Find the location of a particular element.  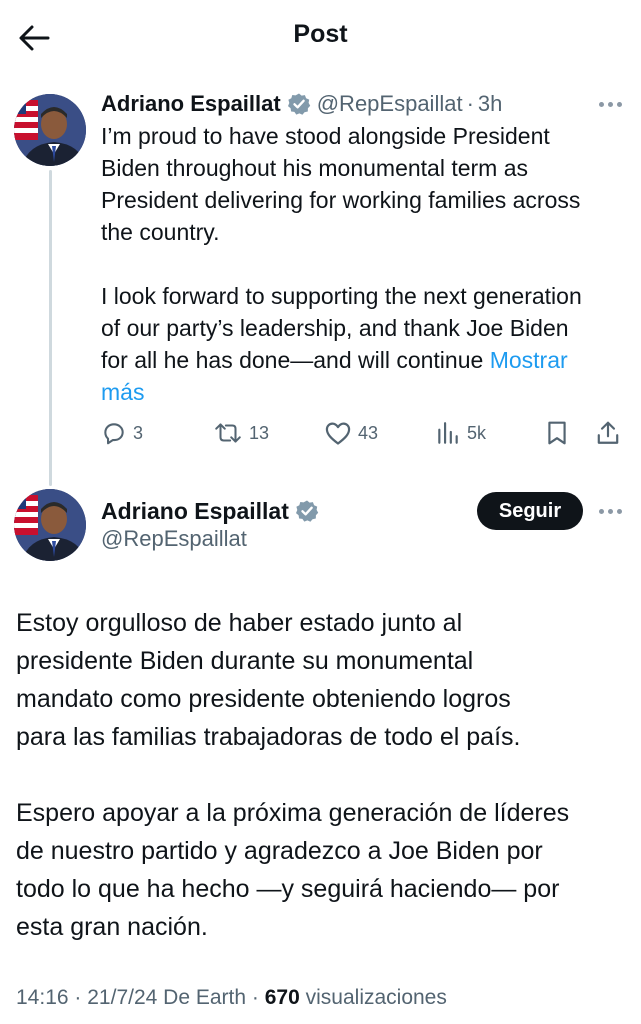

thread-connector is located at coordinates (50, 328).